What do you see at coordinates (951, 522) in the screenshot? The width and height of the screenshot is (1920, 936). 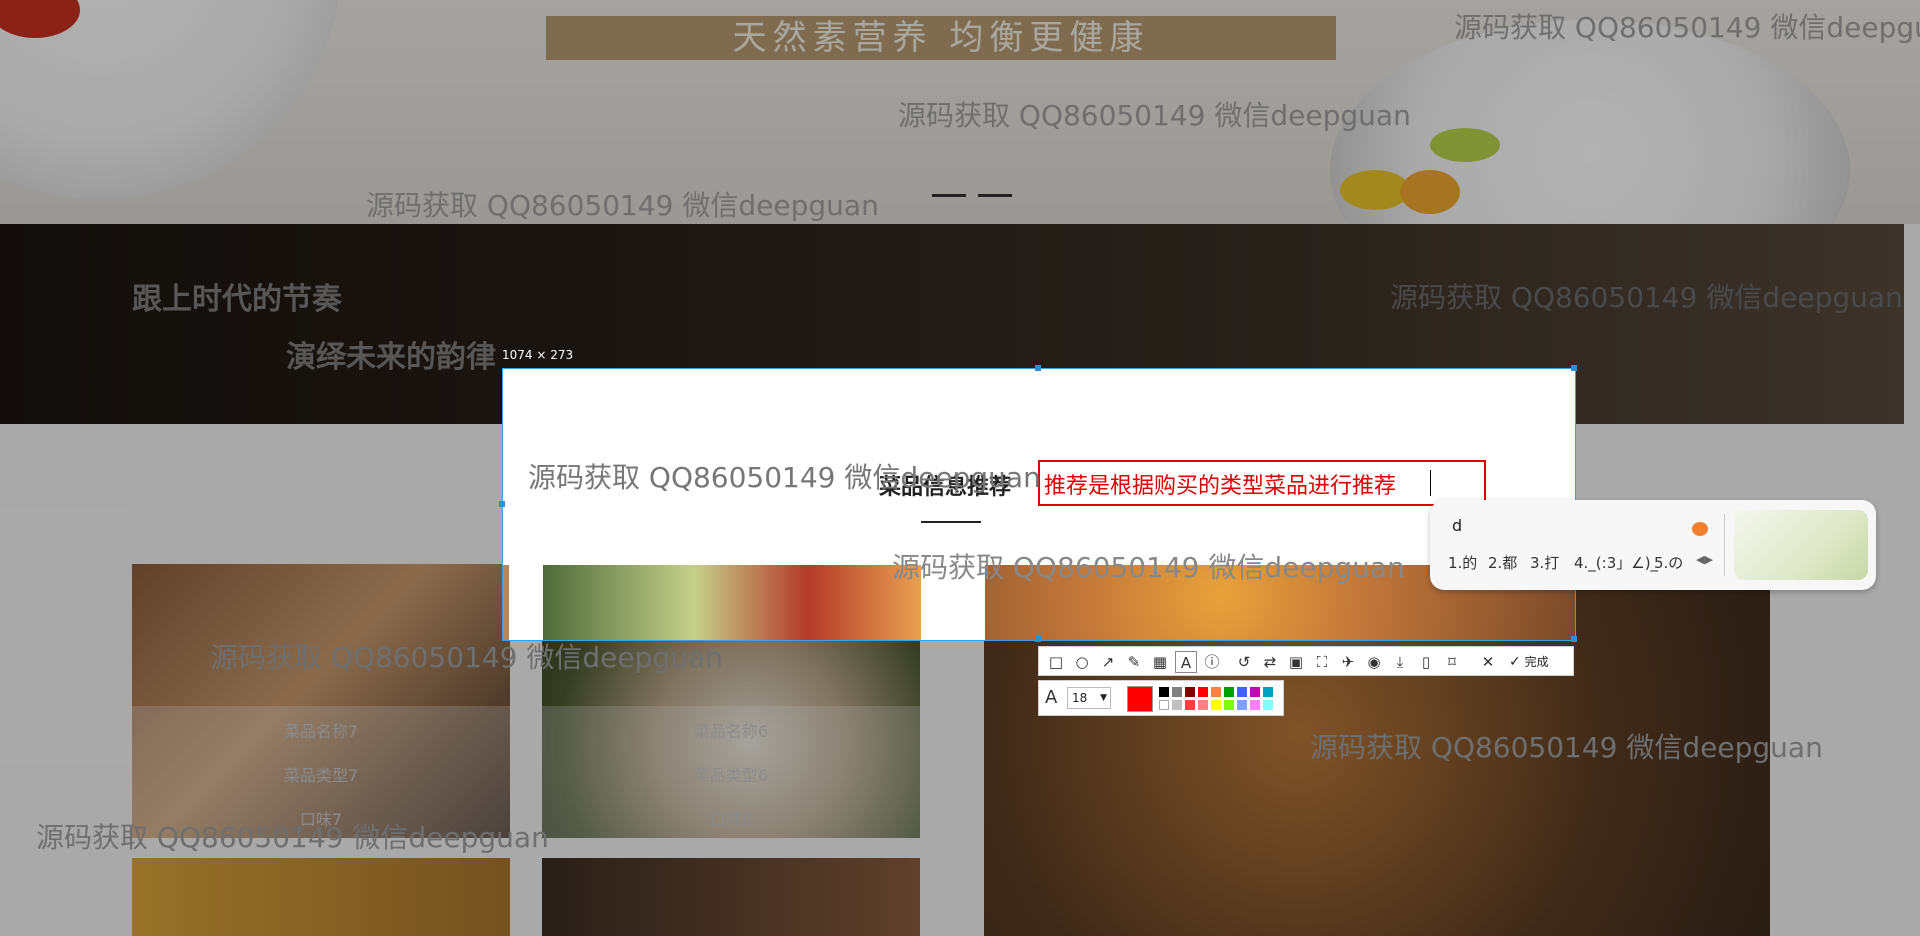 I see `section-title-underline` at bounding box center [951, 522].